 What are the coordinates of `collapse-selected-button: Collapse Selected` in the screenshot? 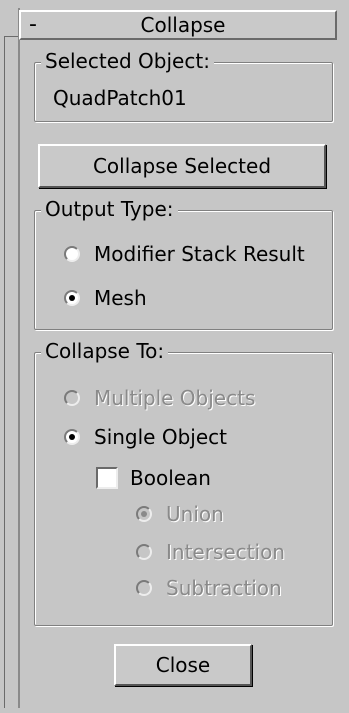 It's located at (182, 166).